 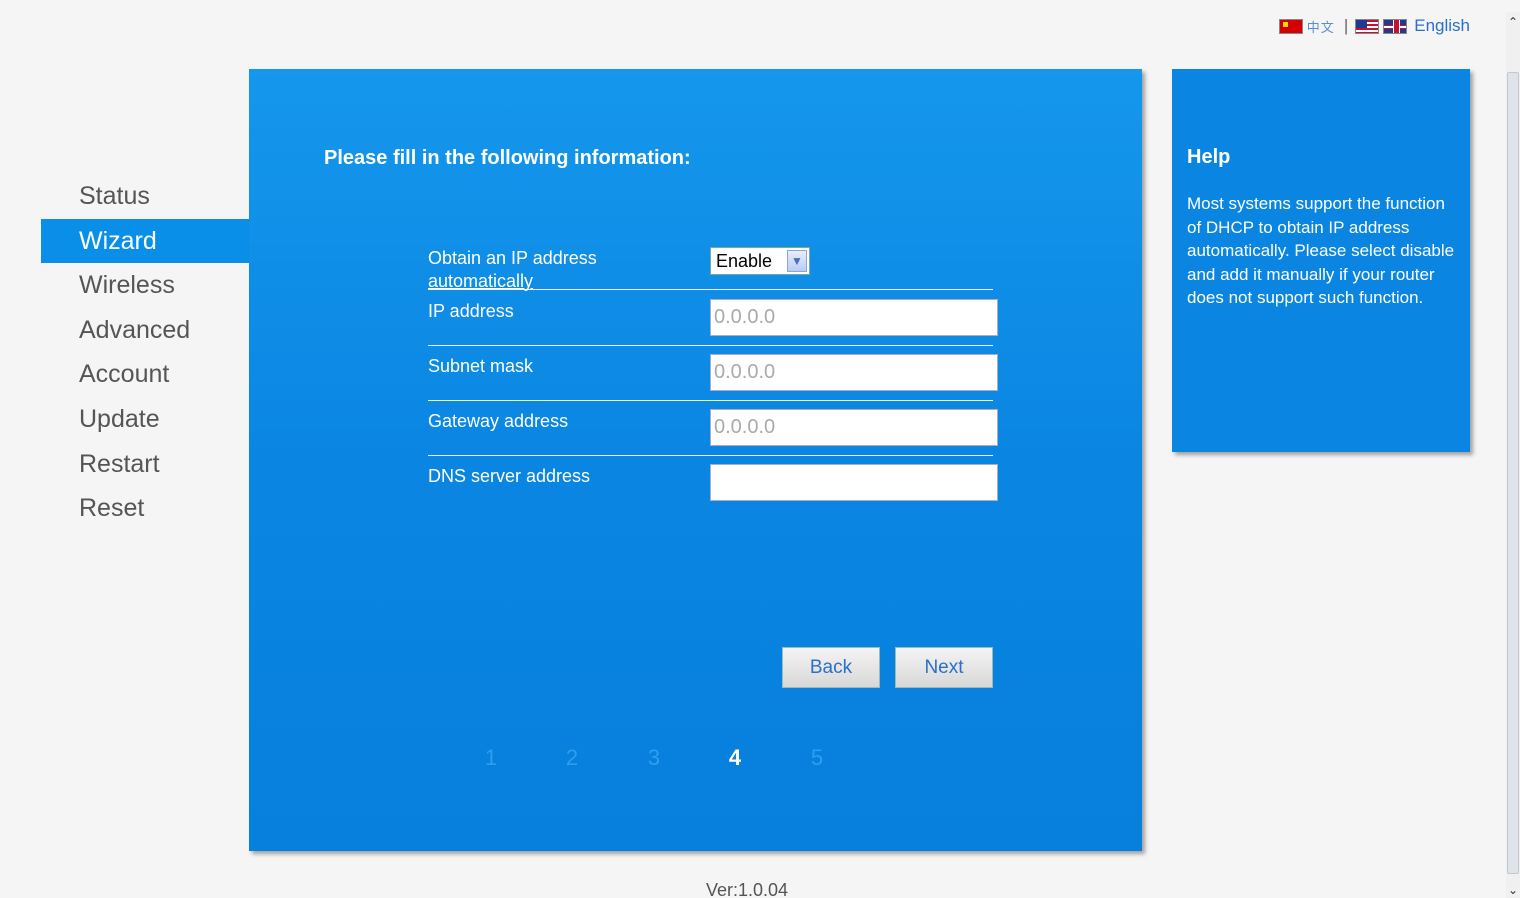 What do you see at coordinates (1290, 26) in the screenshot?
I see `china-flag-icon` at bounding box center [1290, 26].